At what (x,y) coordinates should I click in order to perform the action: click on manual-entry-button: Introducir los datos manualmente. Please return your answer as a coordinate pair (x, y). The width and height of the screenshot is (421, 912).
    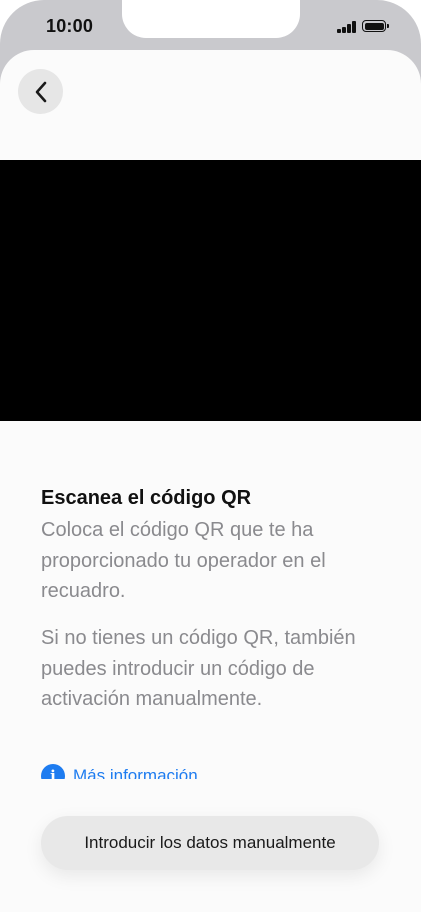
    Looking at the image, I should click on (210, 843).